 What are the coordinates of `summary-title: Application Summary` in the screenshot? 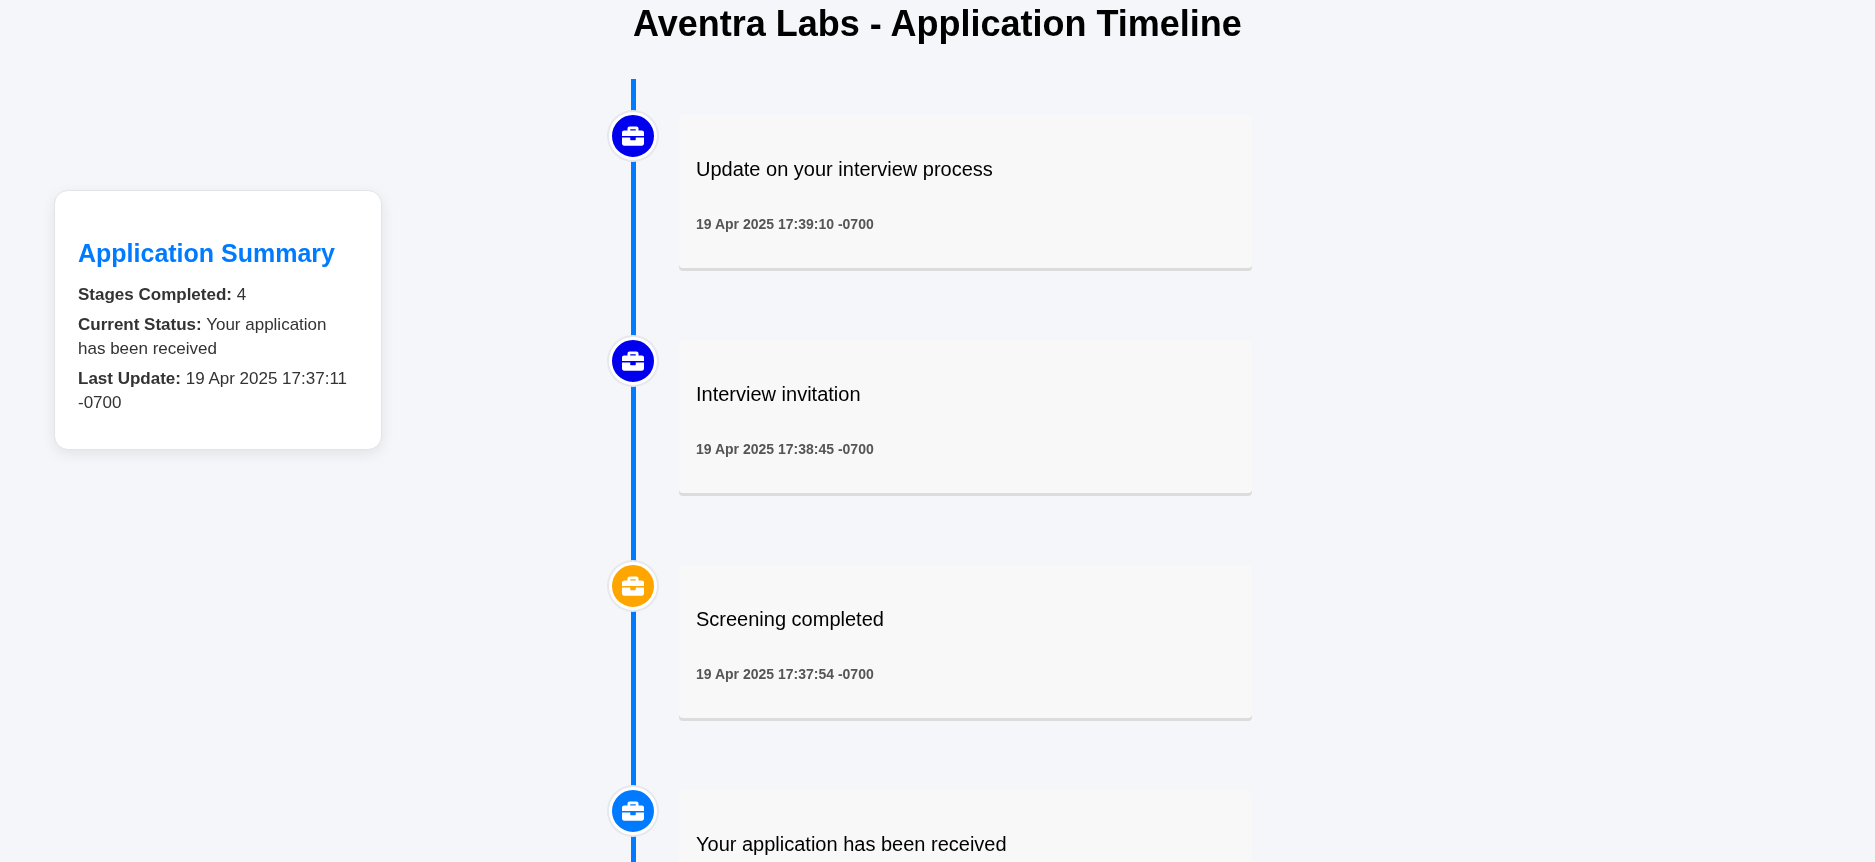 It's located at (207, 253).